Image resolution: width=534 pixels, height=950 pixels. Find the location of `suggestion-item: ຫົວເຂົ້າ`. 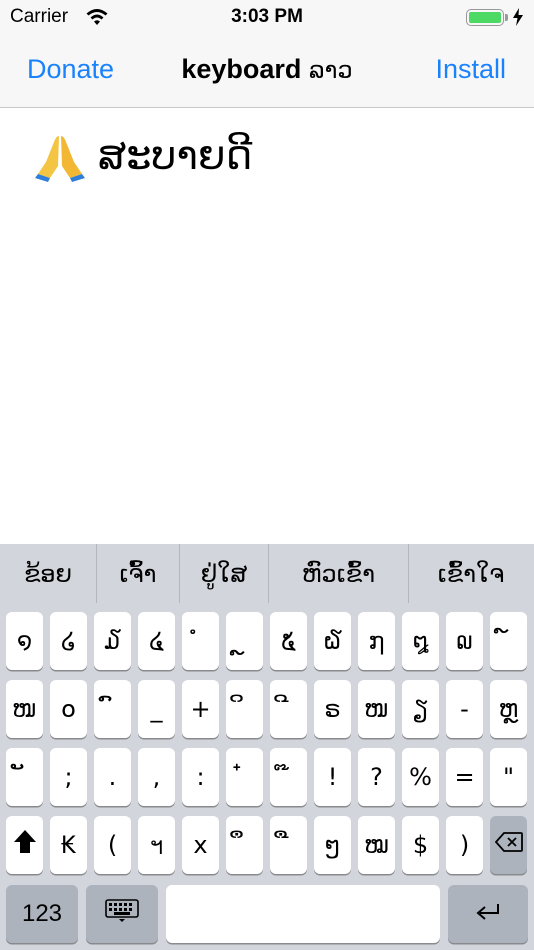

suggestion-item: ຫົວເຂົ້າ is located at coordinates (338, 573).